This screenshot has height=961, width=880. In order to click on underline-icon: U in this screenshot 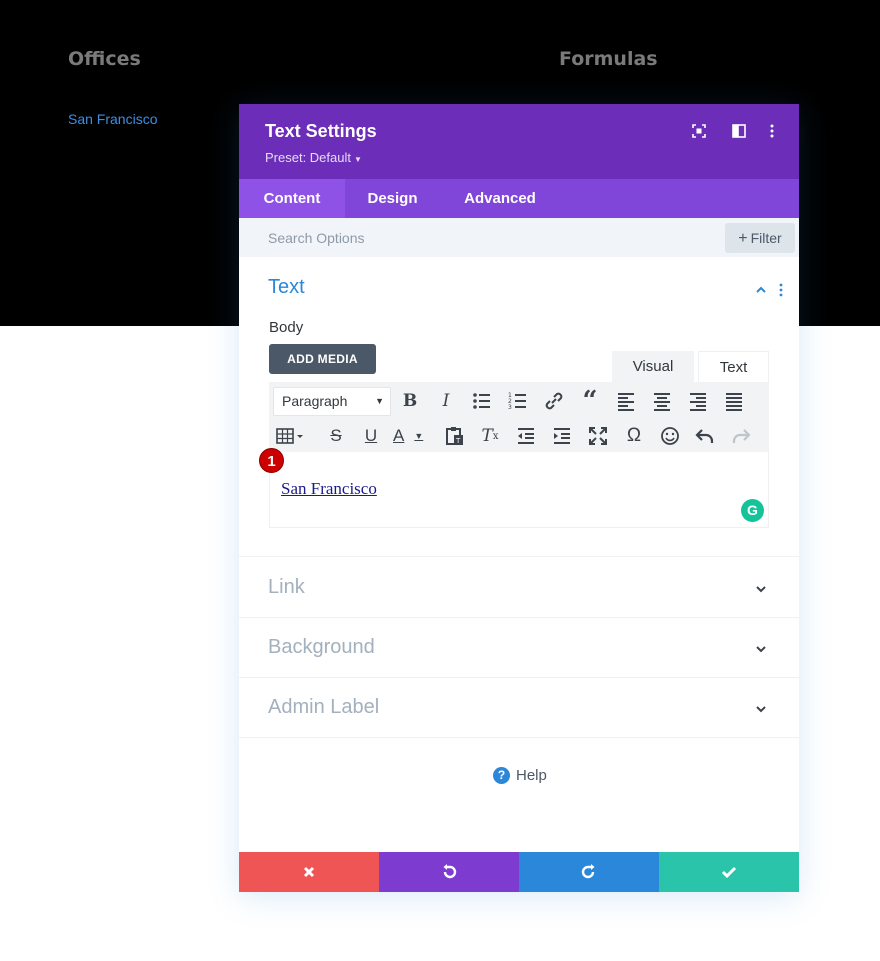, I will do `click(371, 436)`.